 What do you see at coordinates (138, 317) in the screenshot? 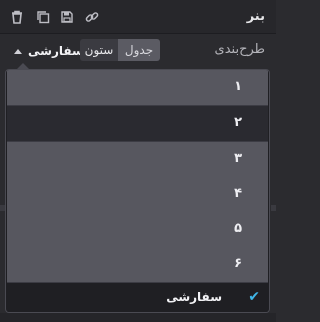
I see `panel-footer` at bounding box center [138, 317].